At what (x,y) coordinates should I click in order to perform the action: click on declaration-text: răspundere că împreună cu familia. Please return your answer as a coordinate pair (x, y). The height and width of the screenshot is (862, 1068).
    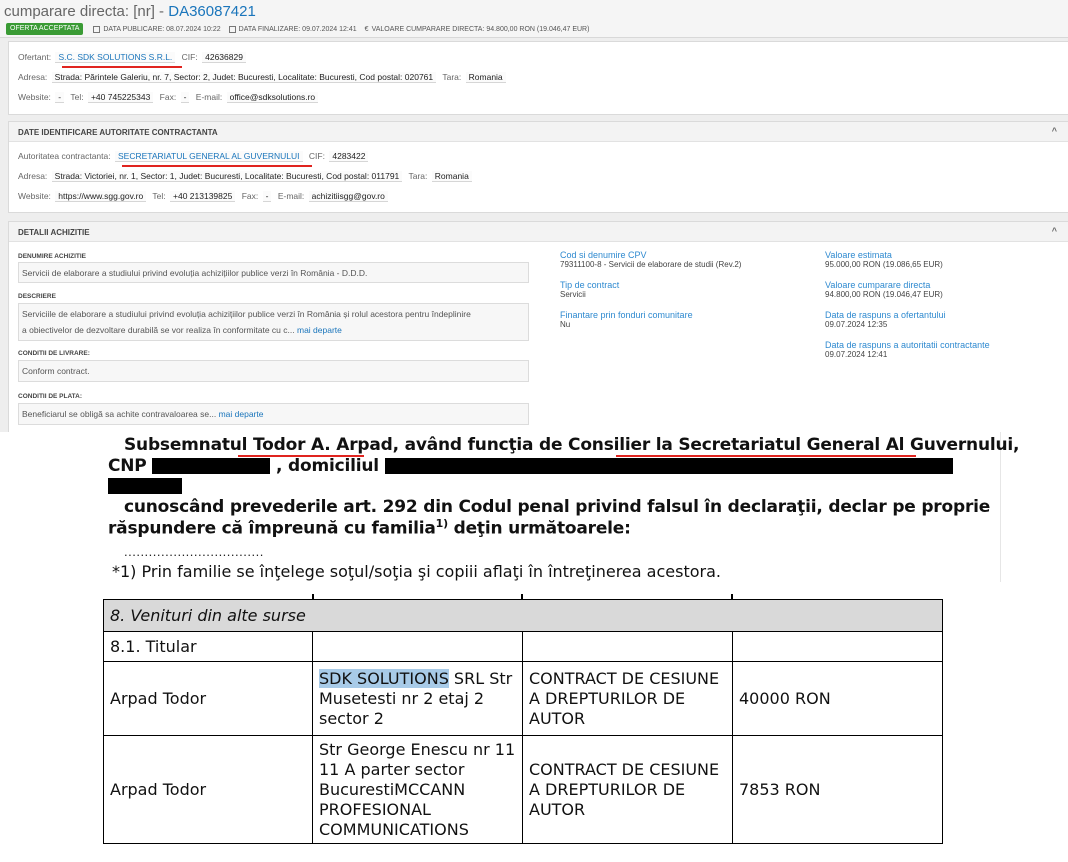
    Looking at the image, I should click on (272, 528).